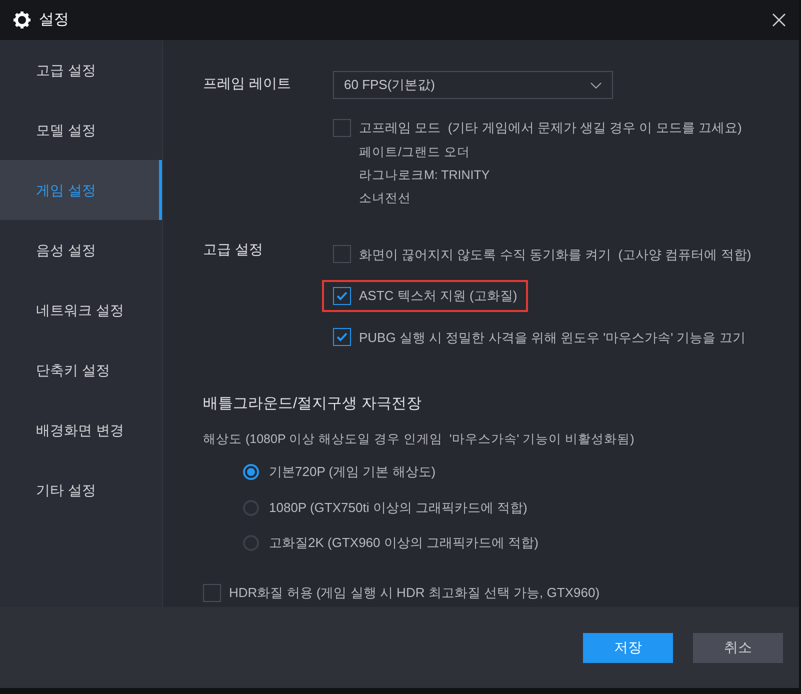 The width and height of the screenshot is (801, 694). What do you see at coordinates (425, 175) in the screenshot?
I see `game-name: 라그나로크M: TRINITY` at bounding box center [425, 175].